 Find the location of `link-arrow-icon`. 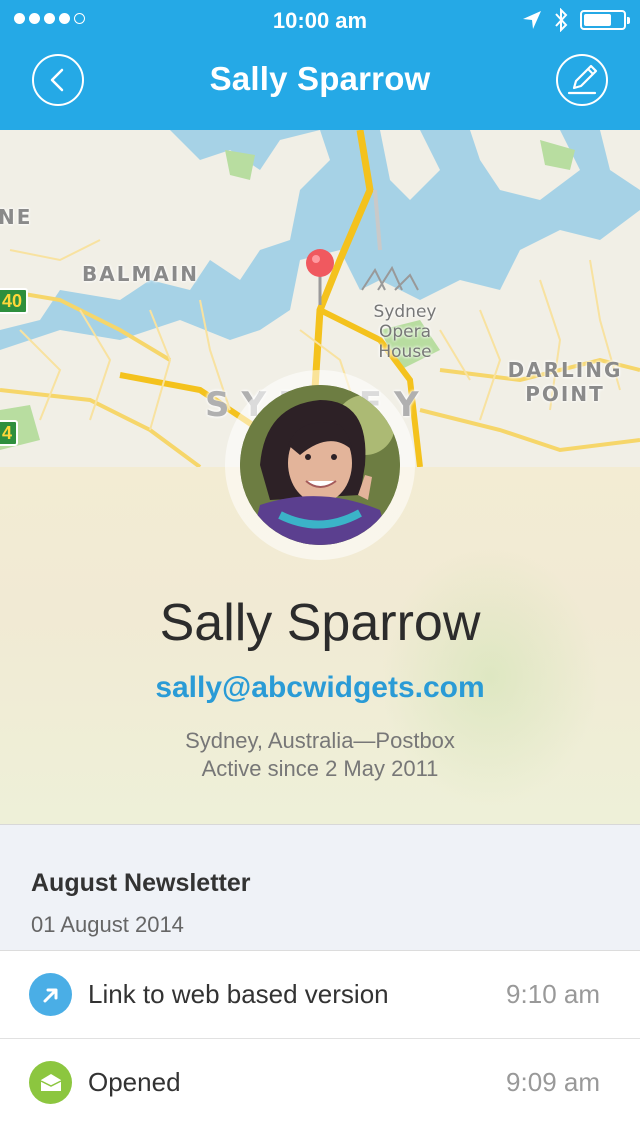

link-arrow-icon is located at coordinates (50, 994).